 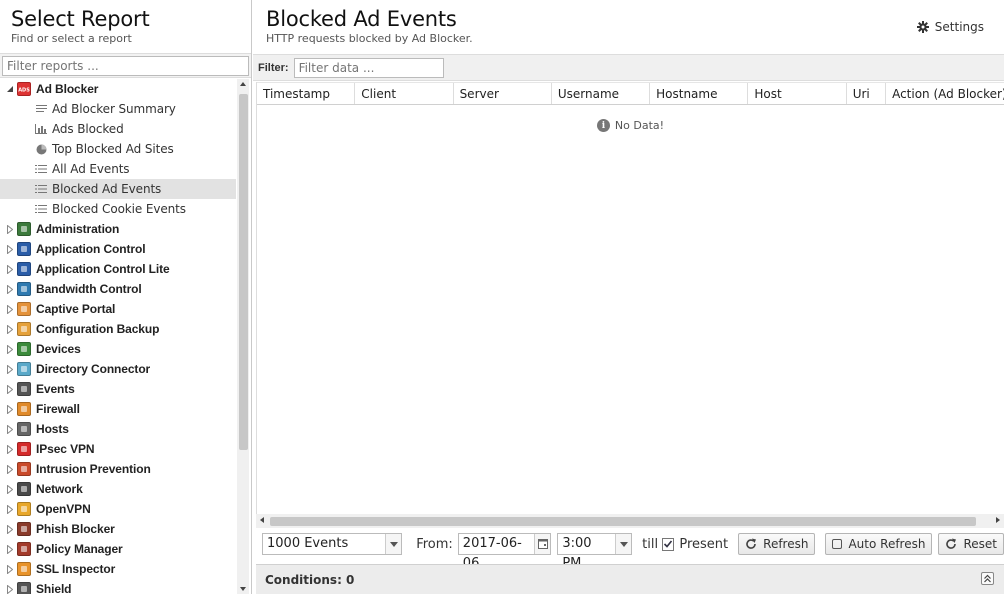 I want to click on tree-node-label: Firewall, so click(x=58, y=409).